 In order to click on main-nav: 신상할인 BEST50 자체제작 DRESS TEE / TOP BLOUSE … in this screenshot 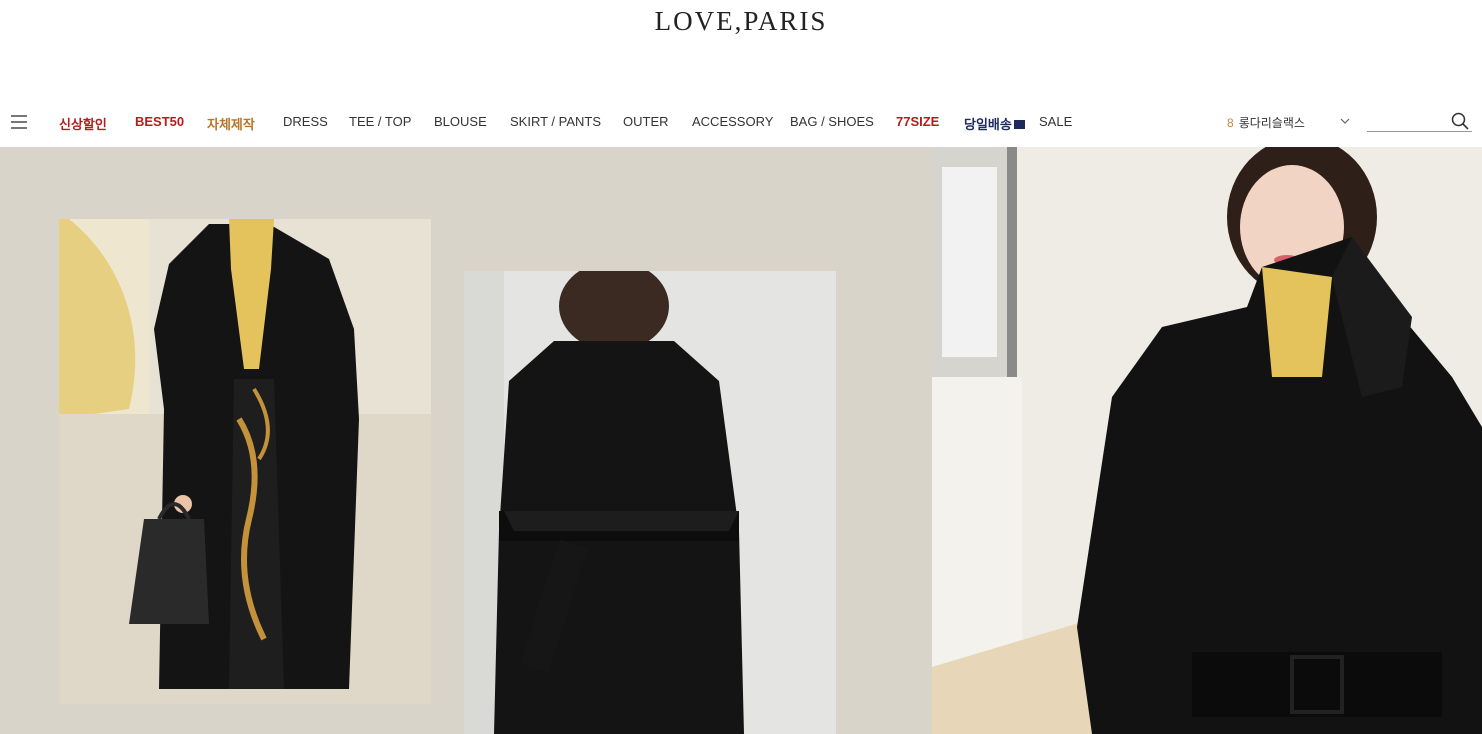, I will do `click(741, 123)`.